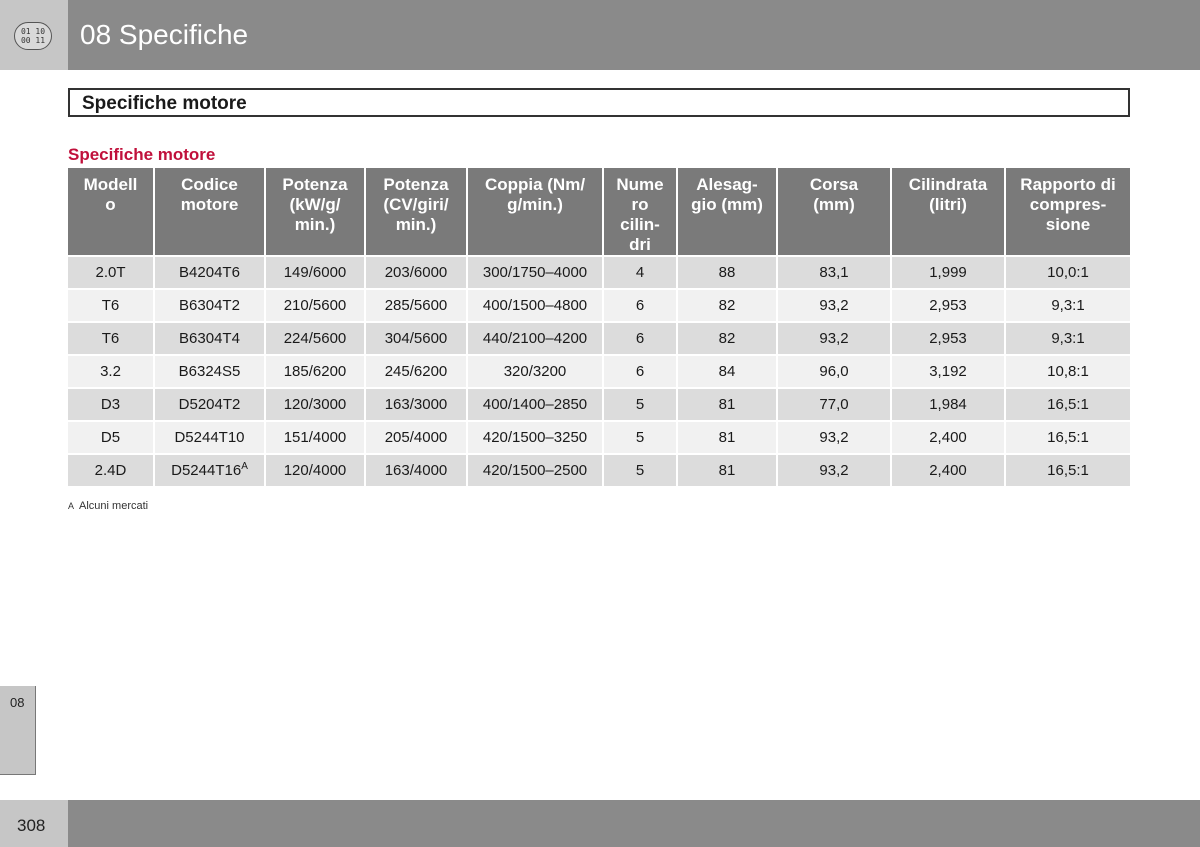 The image size is (1200, 847). What do you see at coordinates (535, 305) in the screenshot?
I see `table-cell: 400/1500–4800` at bounding box center [535, 305].